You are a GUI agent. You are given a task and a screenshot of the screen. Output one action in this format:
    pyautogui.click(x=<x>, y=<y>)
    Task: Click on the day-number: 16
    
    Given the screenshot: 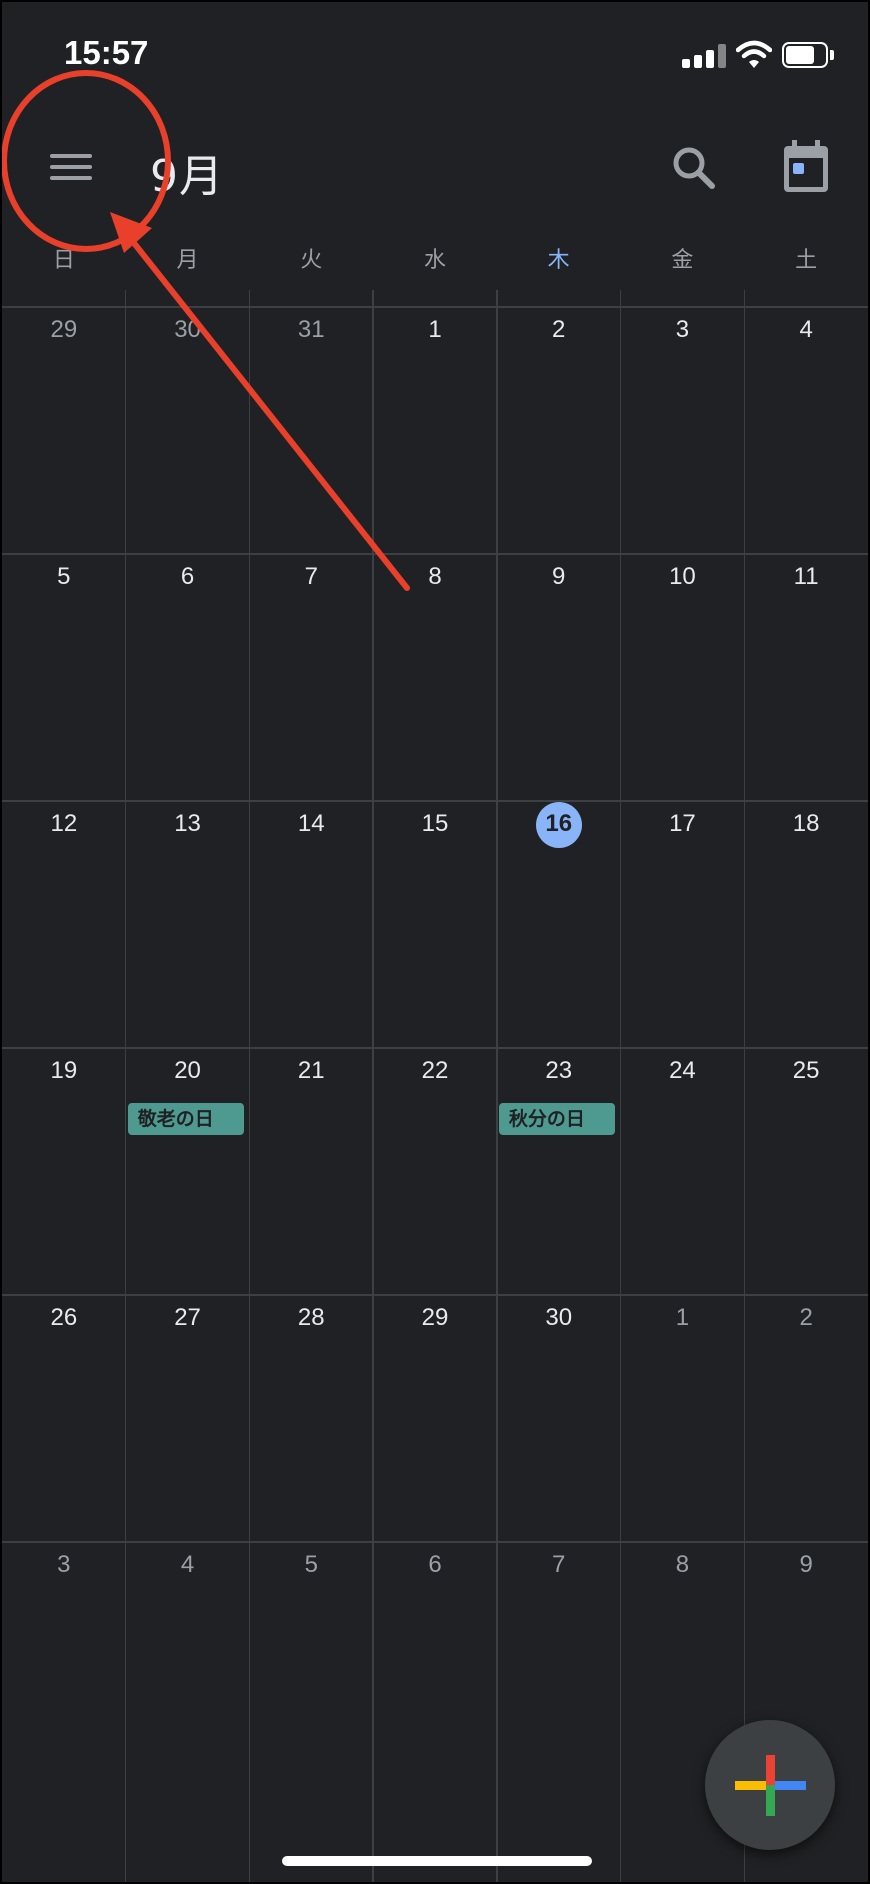 What is the action you would take?
    pyautogui.click(x=559, y=823)
    